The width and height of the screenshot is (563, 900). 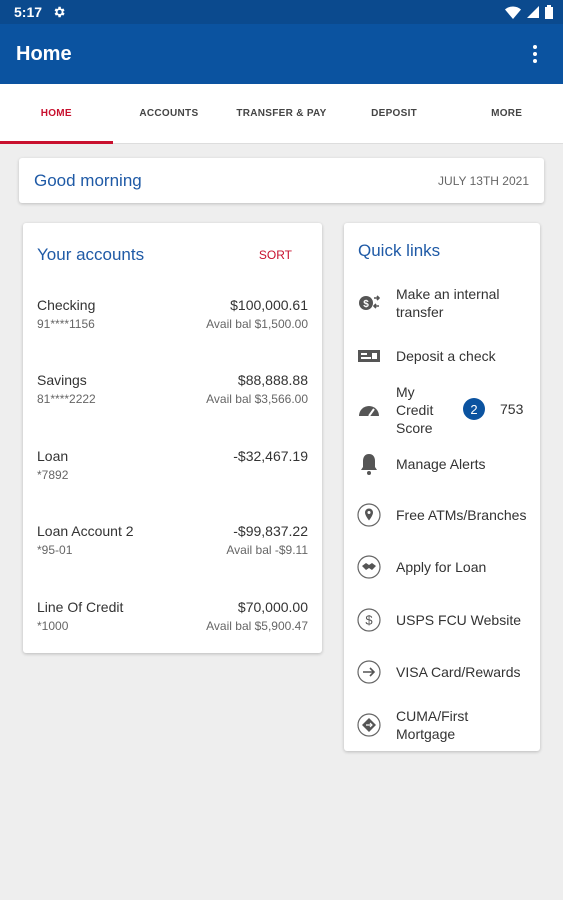 What do you see at coordinates (53, 456) in the screenshot?
I see `account-name: Loan` at bounding box center [53, 456].